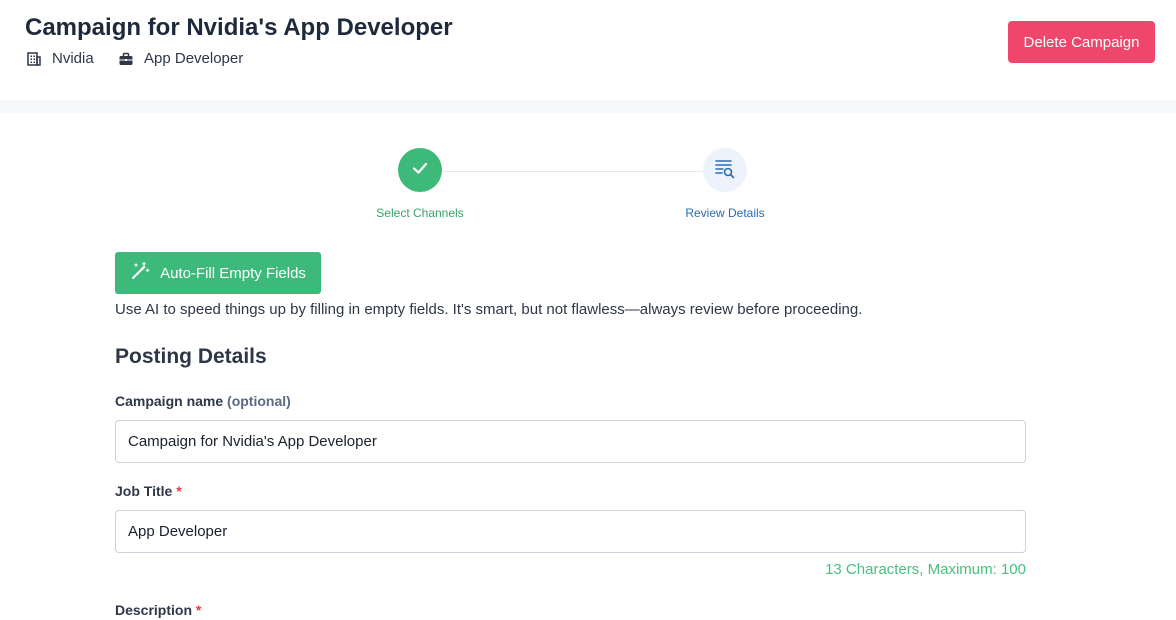 This screenshot has width=1176, height=620. I want to click on header-divider, so click(588, 106).